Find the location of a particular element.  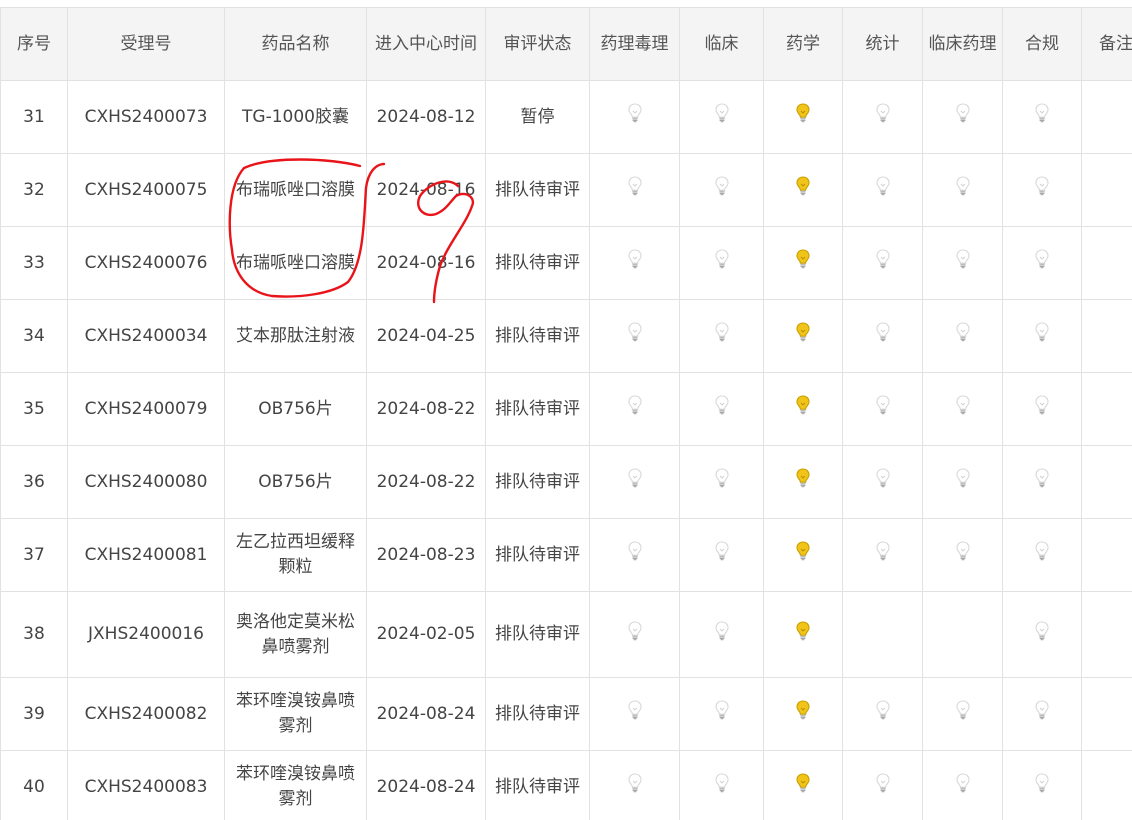

cell-compliance is located at coordinates (1042, 263).